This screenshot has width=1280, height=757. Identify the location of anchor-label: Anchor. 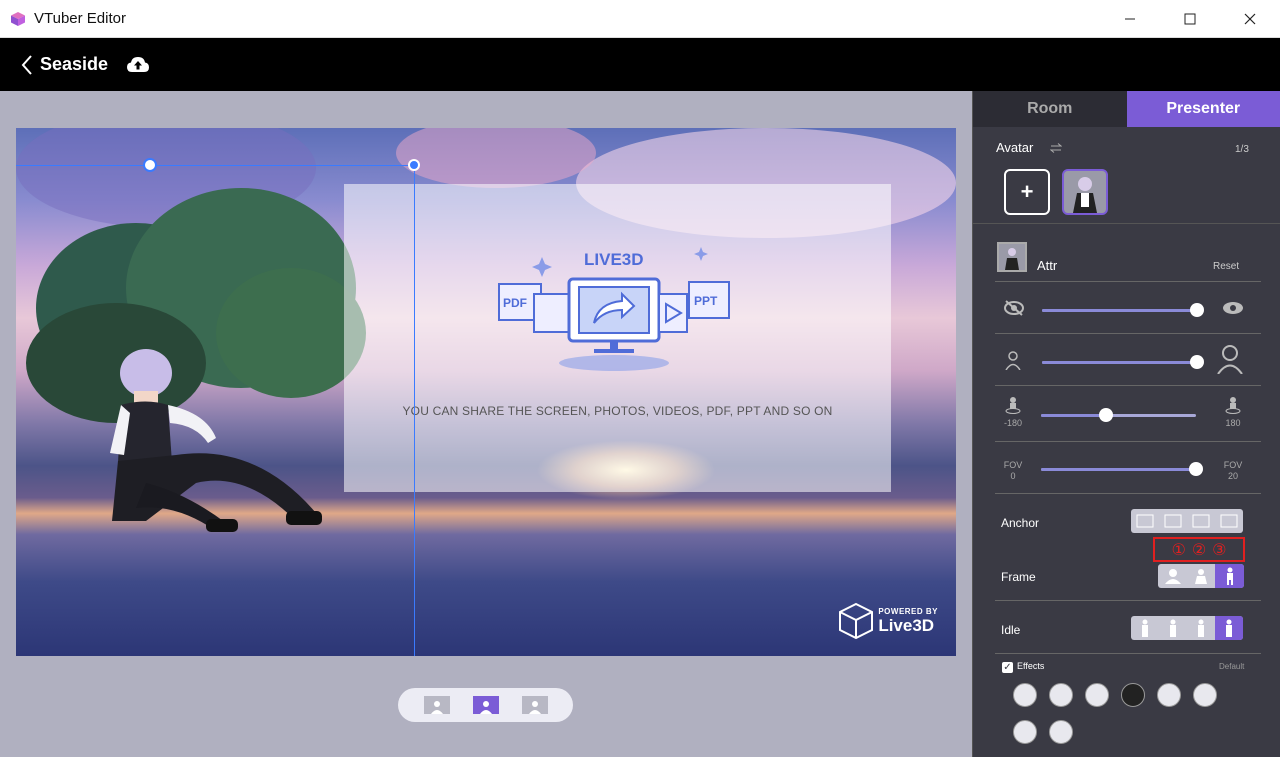
(1020, 523).